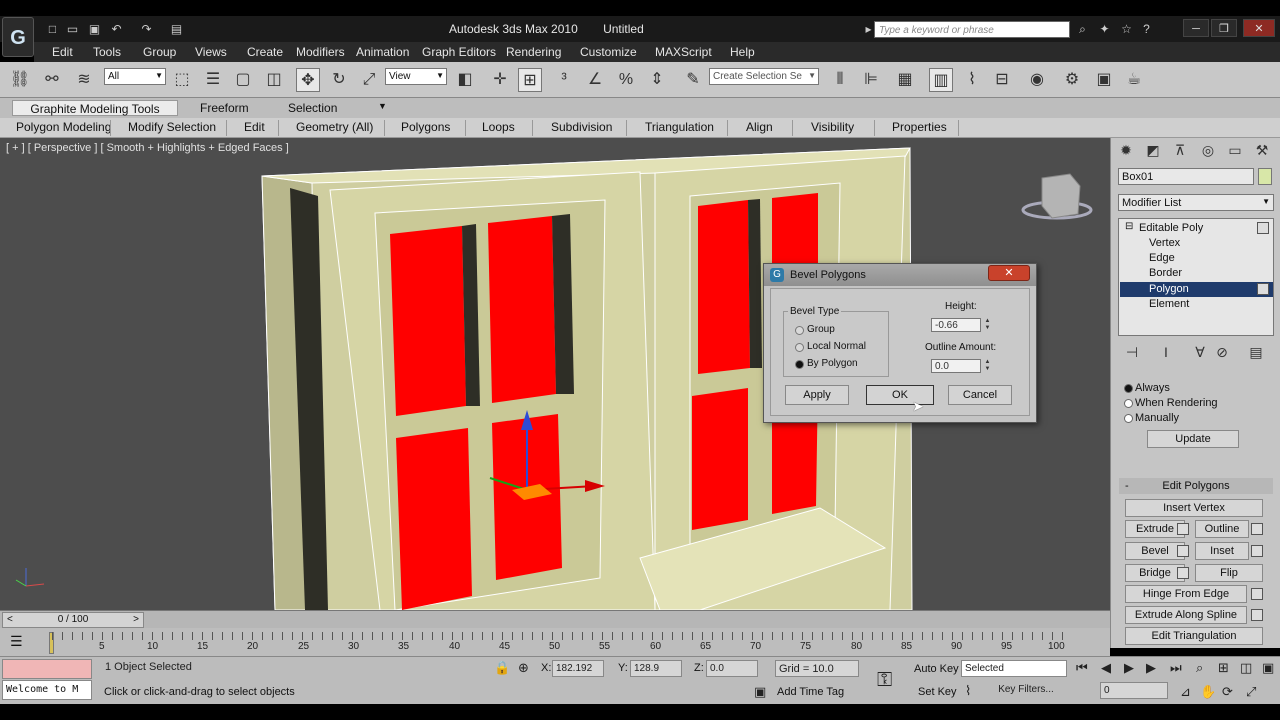 This screenshot has height=720, width=1280. What do you see at coordinates (1227, 692) in the screenshot?
I see `orbit-icon: ⟳` at bounding box center [1227, 692].